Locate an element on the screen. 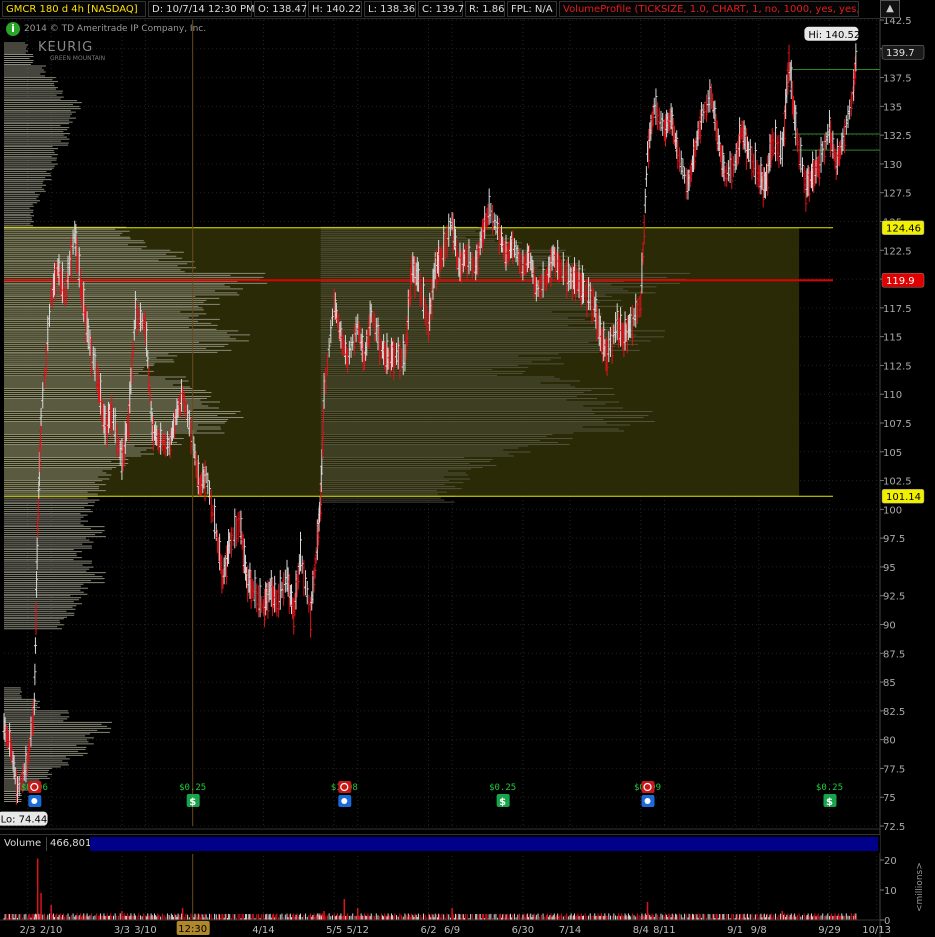 Image resolution: width=935 pixels, height=937 pixels. chevron-up-icon: ▲ is located at coordinates (890, 9).